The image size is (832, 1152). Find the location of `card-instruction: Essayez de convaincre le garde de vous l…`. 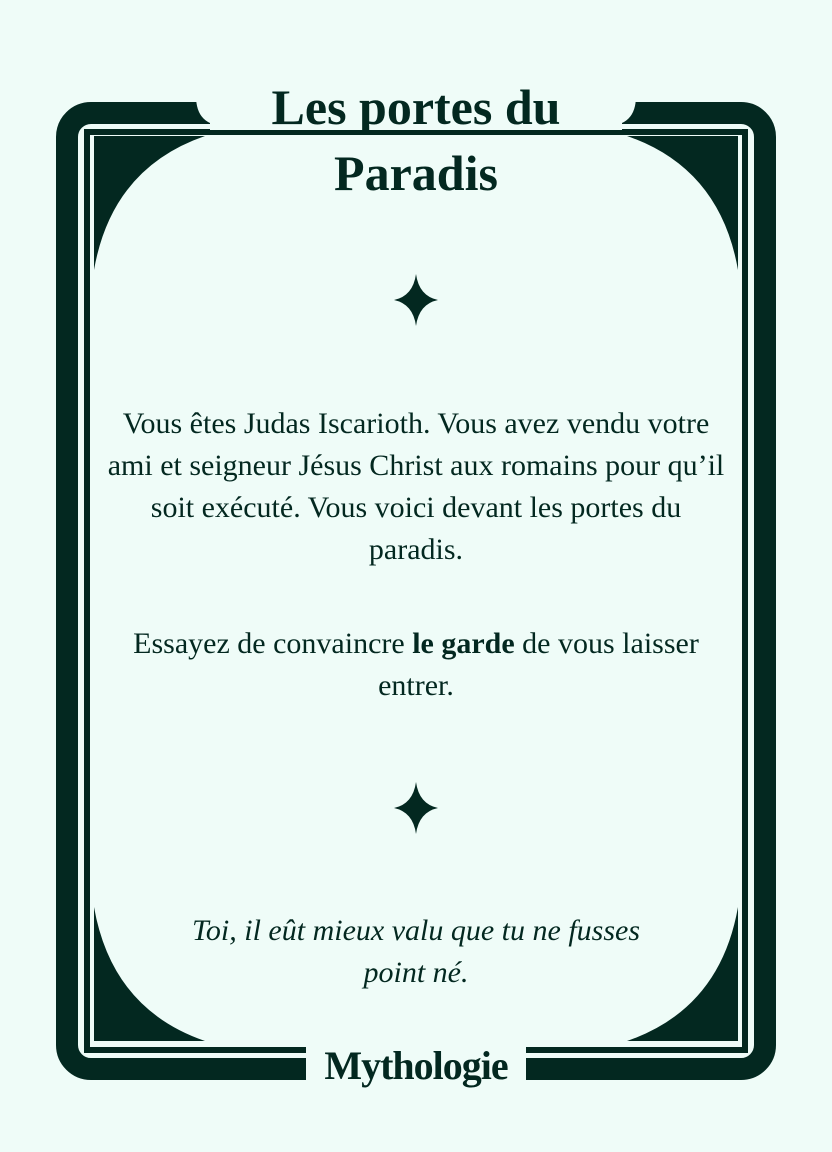

card-instruction: Essayez de convaincre le garde de vous l… is located at coordinates (416, 665).